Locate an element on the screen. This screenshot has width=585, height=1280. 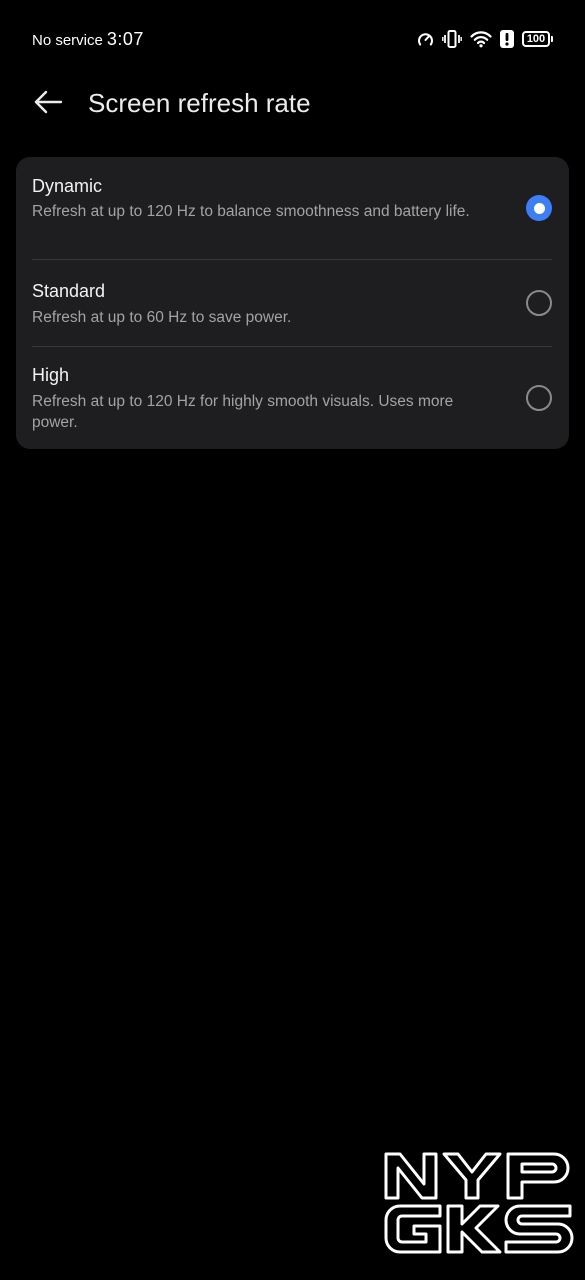
status-left: No service 3:07 is located at coordinates (88, 39).